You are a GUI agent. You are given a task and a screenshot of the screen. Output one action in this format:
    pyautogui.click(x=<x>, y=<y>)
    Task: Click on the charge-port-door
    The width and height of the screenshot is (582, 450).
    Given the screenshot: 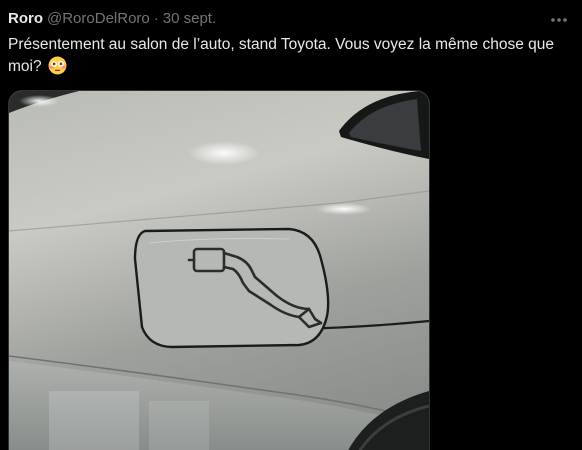 What is the action you would take?
    pyautogui.click(x=231, y=288)
    